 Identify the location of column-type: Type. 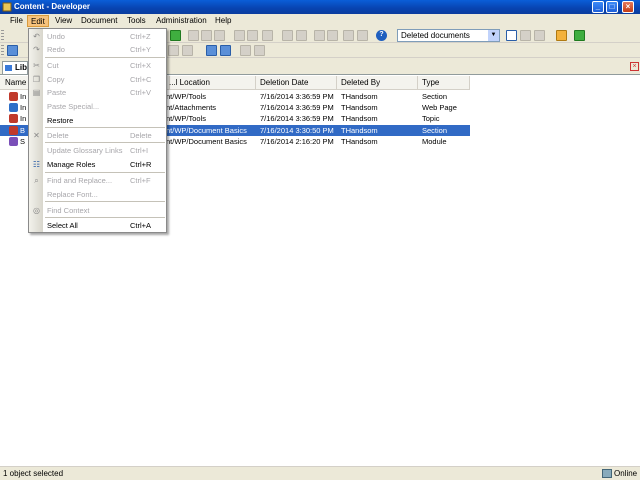
(444, 83).